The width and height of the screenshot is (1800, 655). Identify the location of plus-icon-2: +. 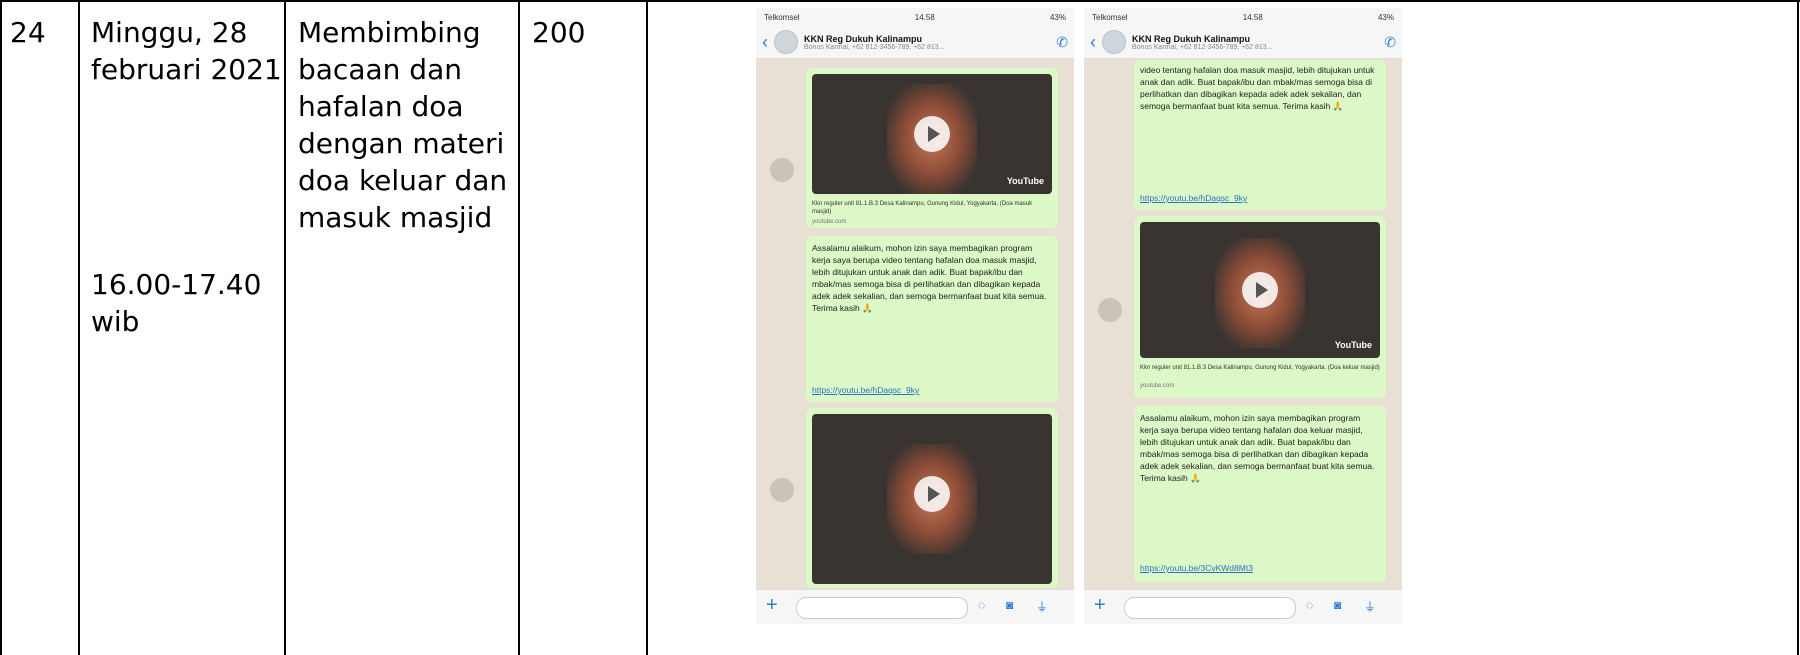
(1100, 605).